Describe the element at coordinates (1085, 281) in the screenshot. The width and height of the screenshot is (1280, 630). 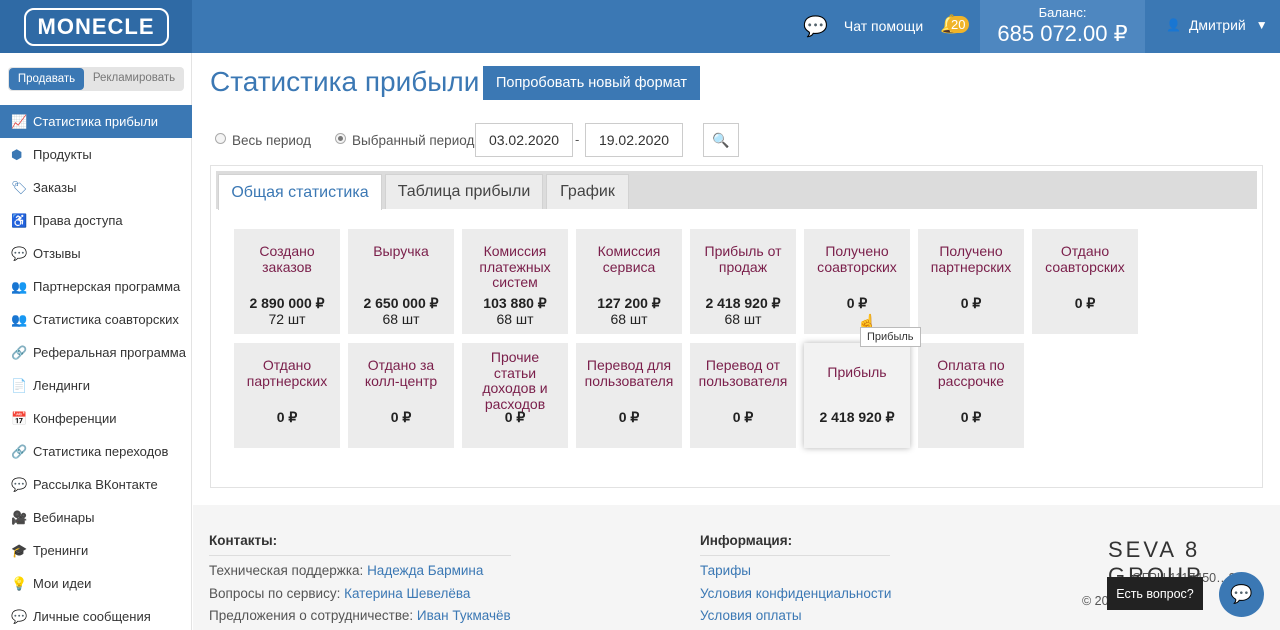
I see `stat-card: Отдано соавторских 0 ₽` at that location.